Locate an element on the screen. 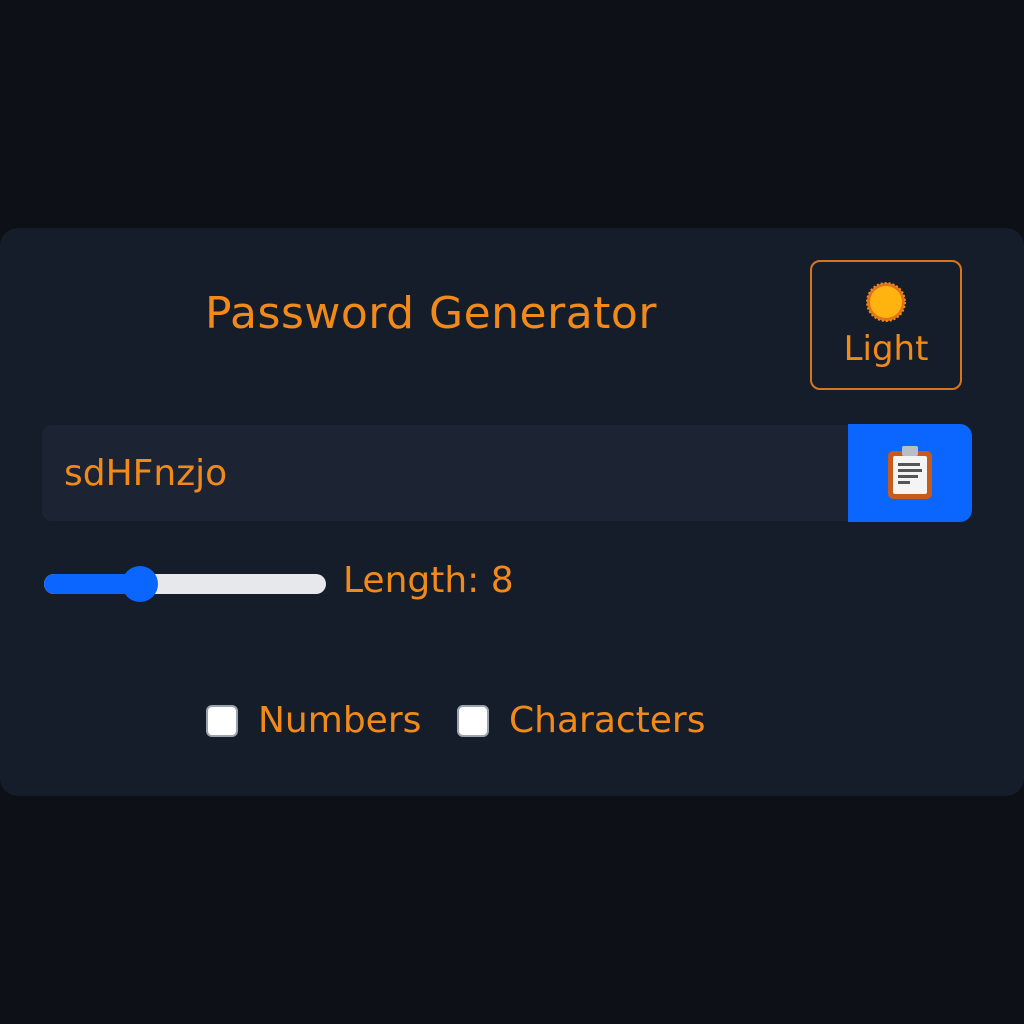  copy-button is located at coordinates (910, 473).